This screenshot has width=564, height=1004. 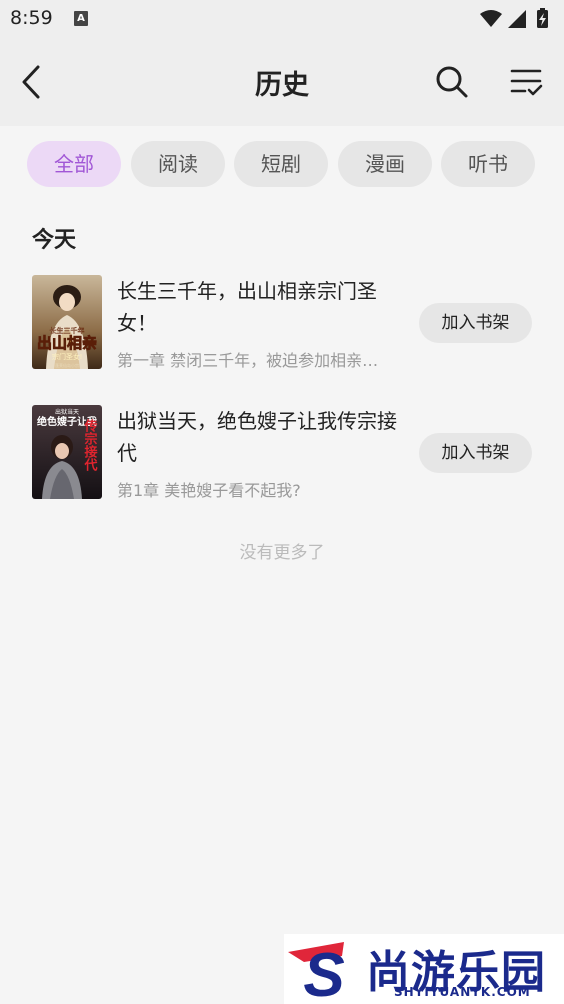 I want to click on book-title: 出狱当天，绝色嫂子让我传宗接代, so click(x=262, y=437).